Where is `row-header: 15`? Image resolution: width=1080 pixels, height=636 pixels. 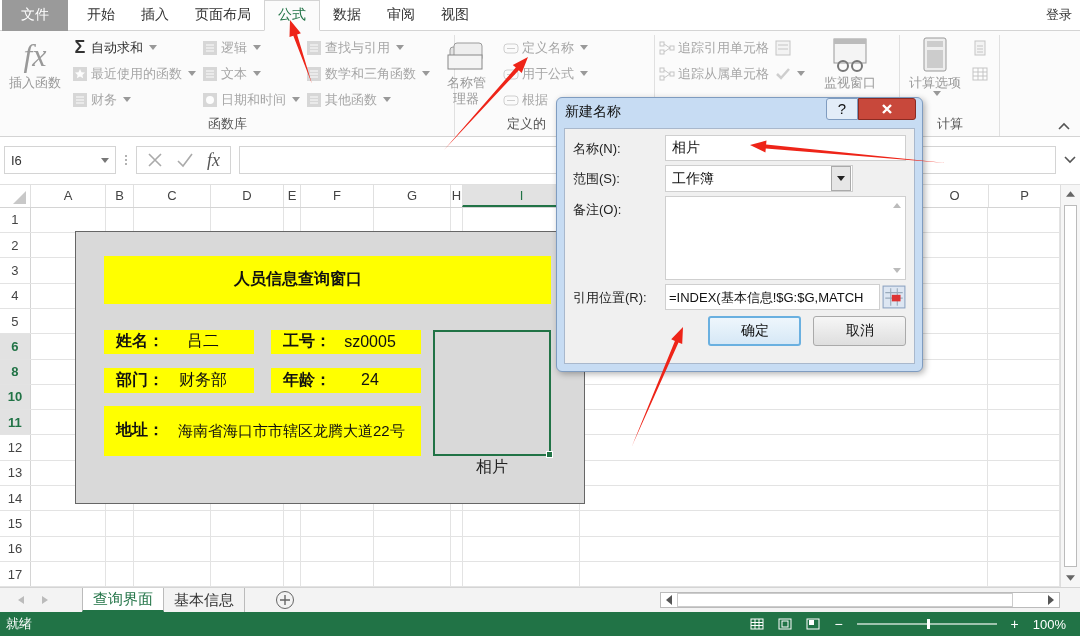 row-header: 15 is located at coordinates (15, 523).